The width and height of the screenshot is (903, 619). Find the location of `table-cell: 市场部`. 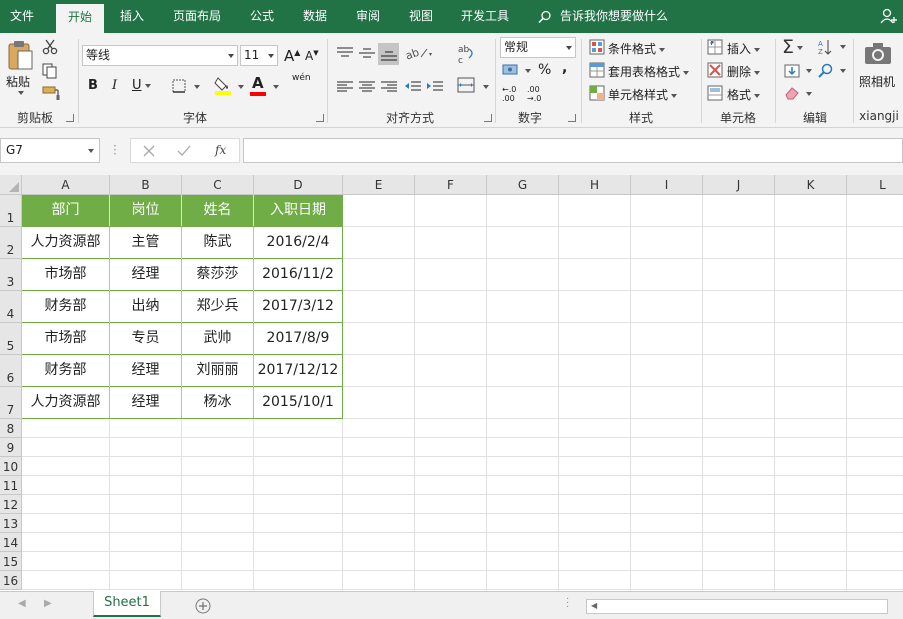

table-cell: 市场部 is located at coordinates (65, 338).